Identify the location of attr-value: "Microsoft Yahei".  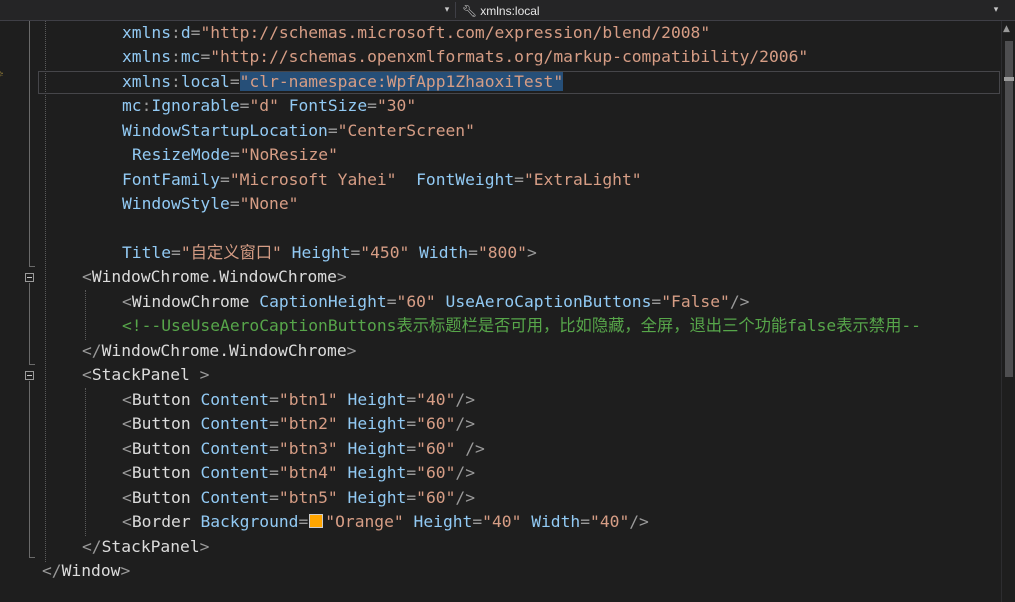
(313, 179).